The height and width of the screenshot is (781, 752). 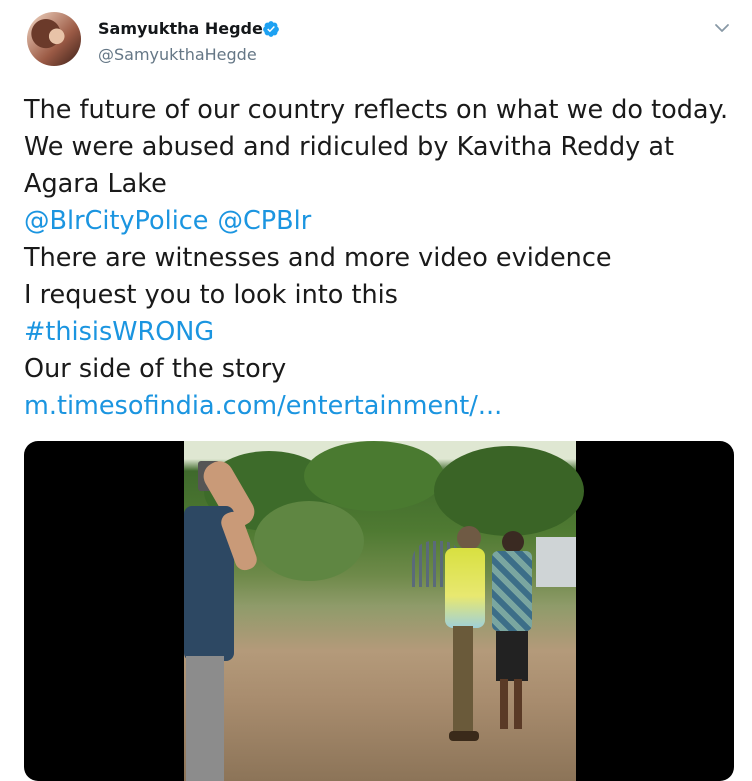 I want to click on verified-badge-icon, so click(x=271, y=29).